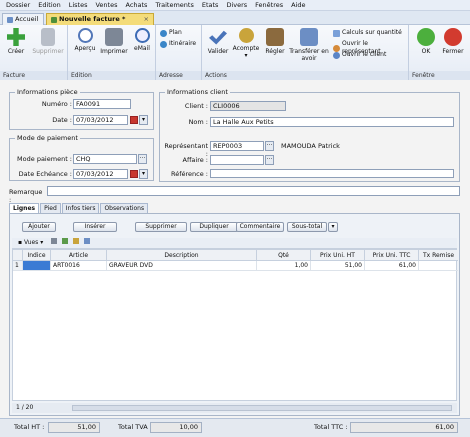 The width and height of the screenshot is (470, 437). What do you see at coordinates (309, 45) in the screenshot?
I see `transfer-button: Transférer en avoir` at bounding box center [309, 45].